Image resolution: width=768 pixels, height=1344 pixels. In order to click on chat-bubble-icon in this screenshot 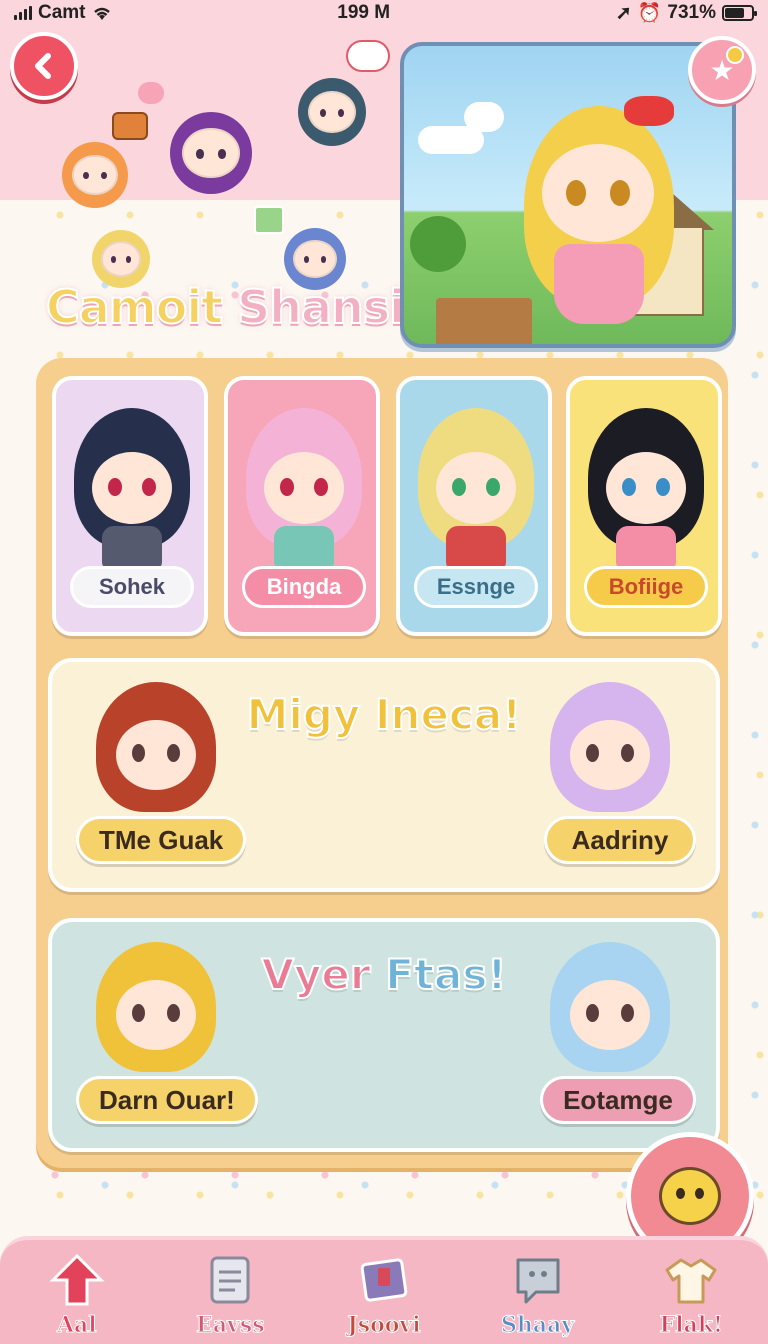, I will do `click(538, 1280)`.